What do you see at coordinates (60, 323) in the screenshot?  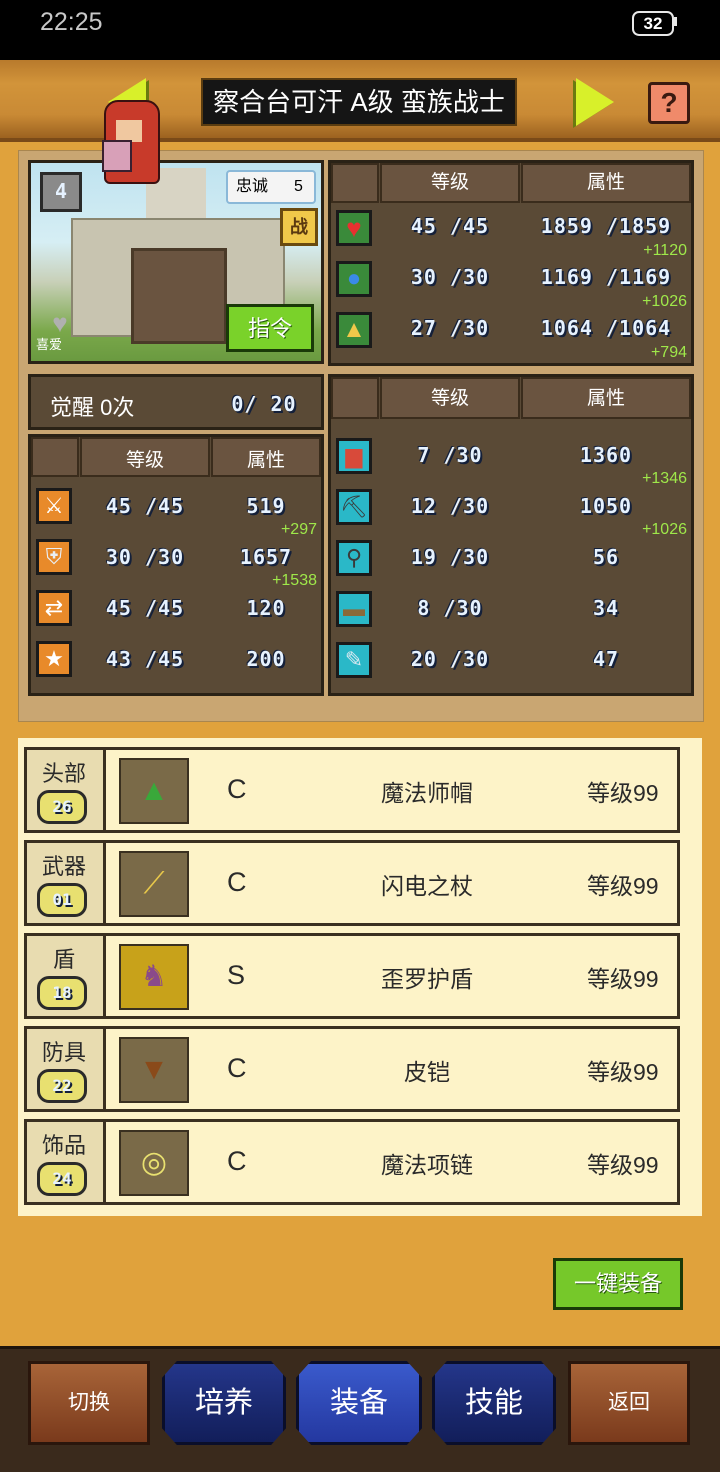 I see `favorite-heart-icon: ♥` at bounding box center [60, 323].